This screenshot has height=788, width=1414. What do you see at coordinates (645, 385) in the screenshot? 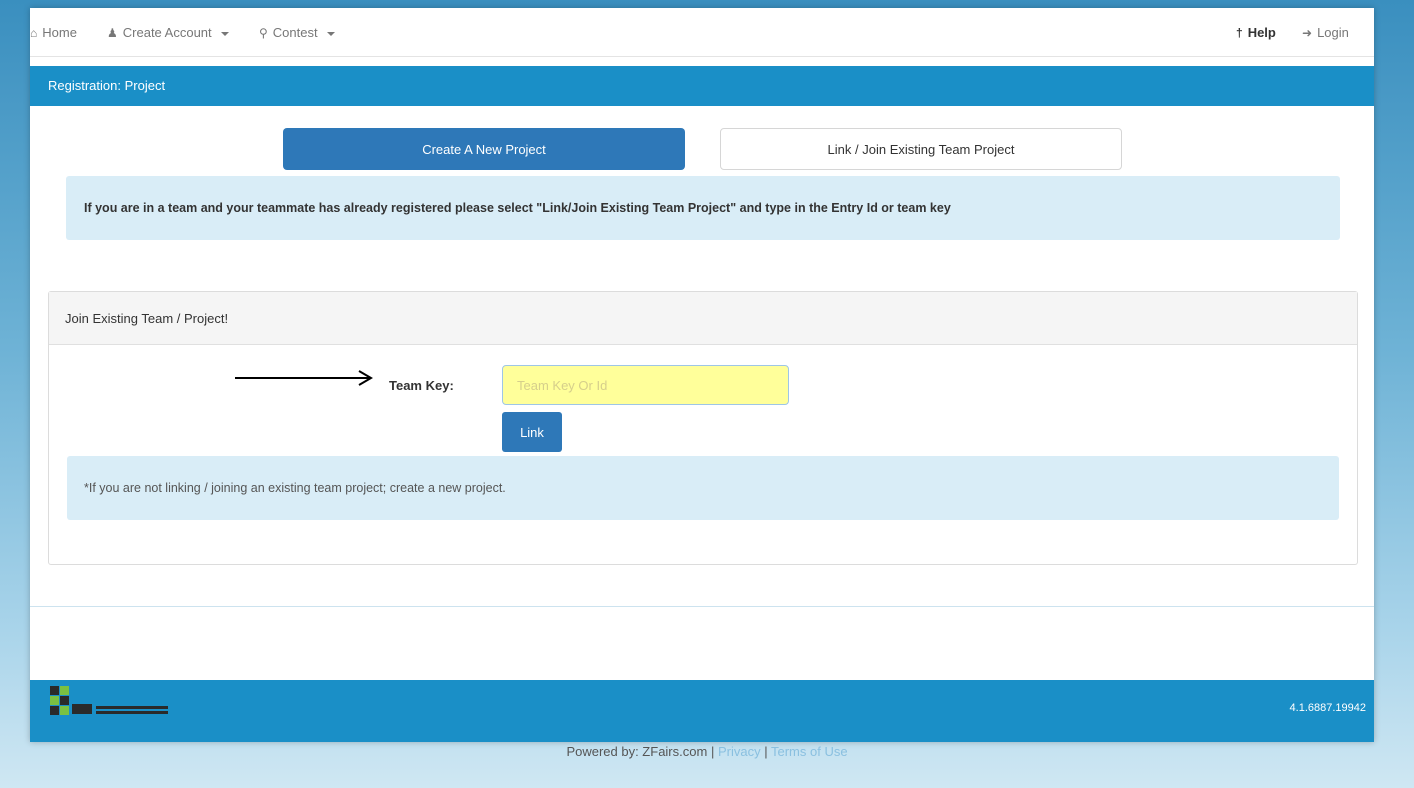
I see `team-key-input` at bounding box center [645, 385].